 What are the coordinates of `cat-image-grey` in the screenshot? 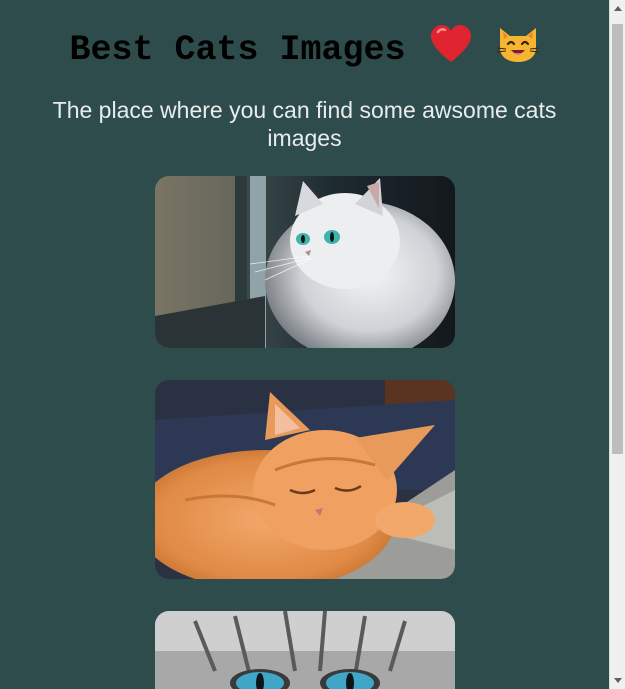 It's located at (305, 650).